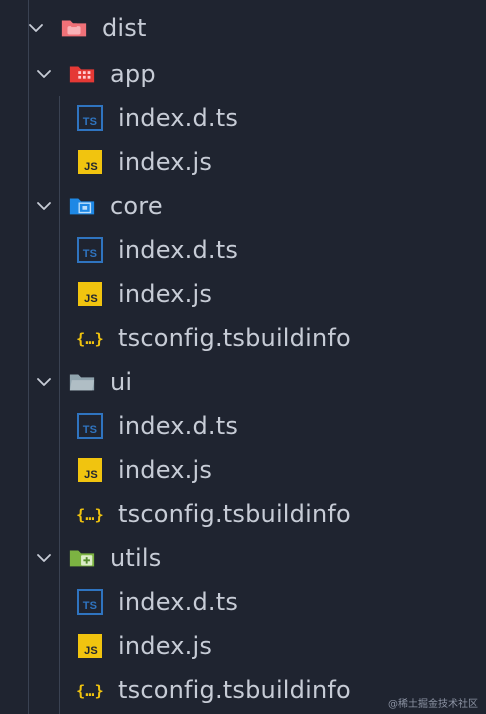 This screenshot has width=486, height=714. I want to click on tree-row-app: app, so click(243, 74).